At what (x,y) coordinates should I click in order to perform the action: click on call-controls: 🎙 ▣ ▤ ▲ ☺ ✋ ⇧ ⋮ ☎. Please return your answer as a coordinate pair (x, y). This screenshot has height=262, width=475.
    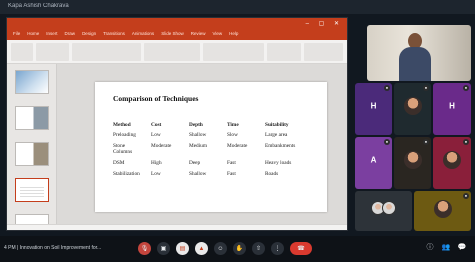
    Looking at the image, I should click on (225, 249).